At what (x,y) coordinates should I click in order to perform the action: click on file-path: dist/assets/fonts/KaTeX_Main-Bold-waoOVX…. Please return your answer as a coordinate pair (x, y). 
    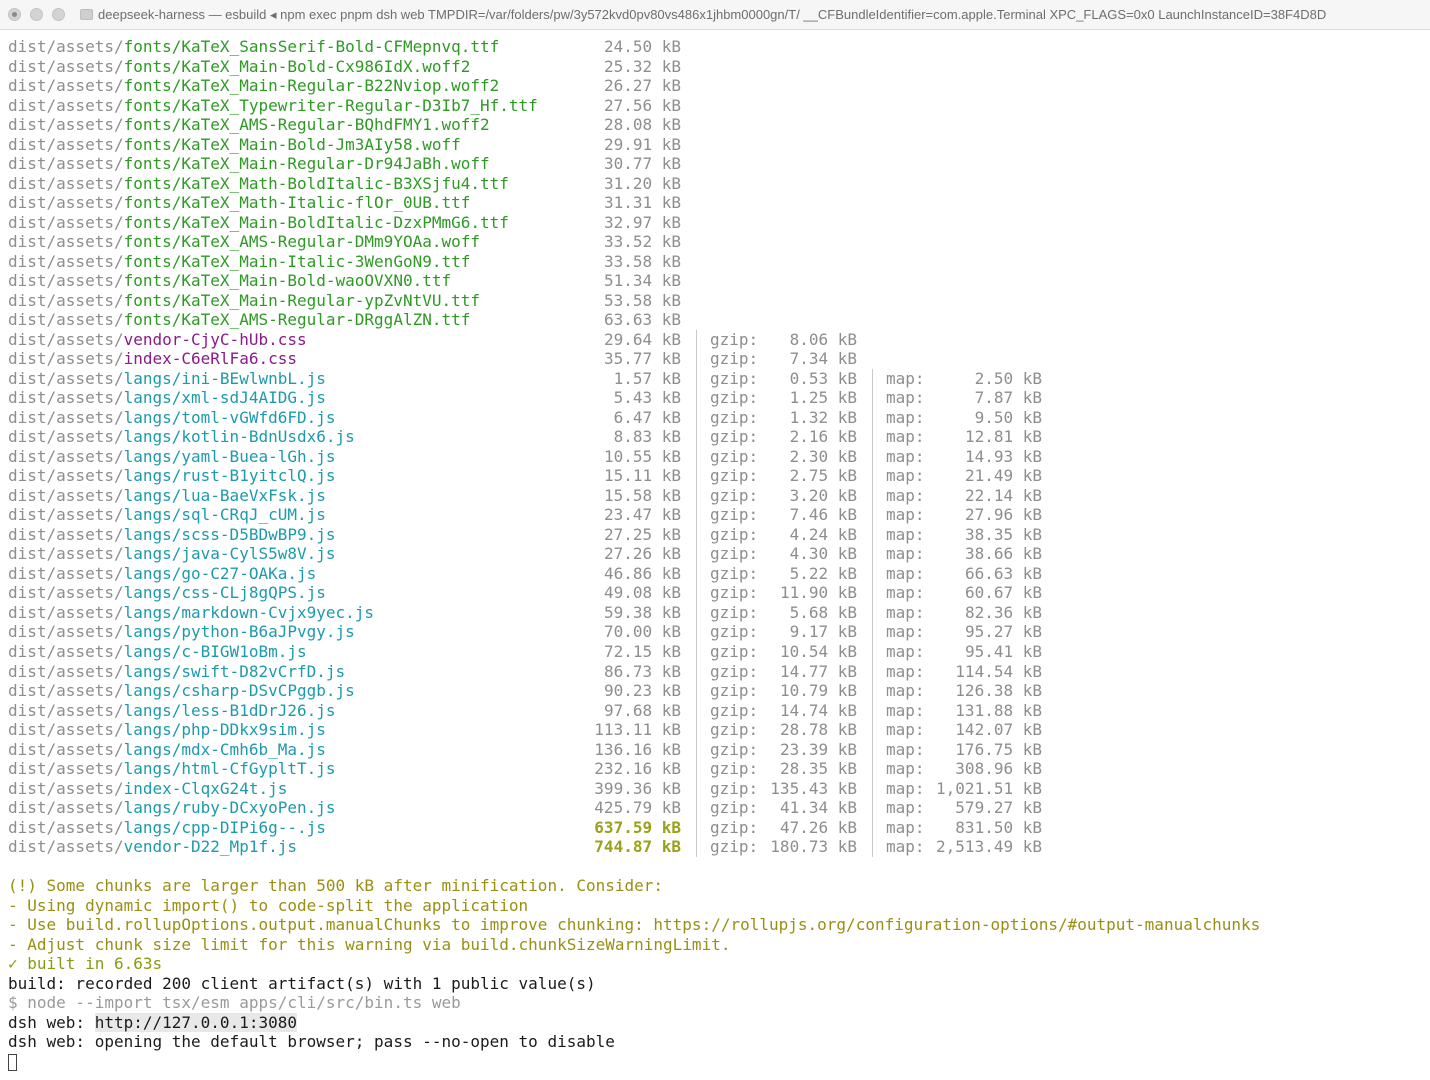
    Looking at the image, I should click on (229, 281).